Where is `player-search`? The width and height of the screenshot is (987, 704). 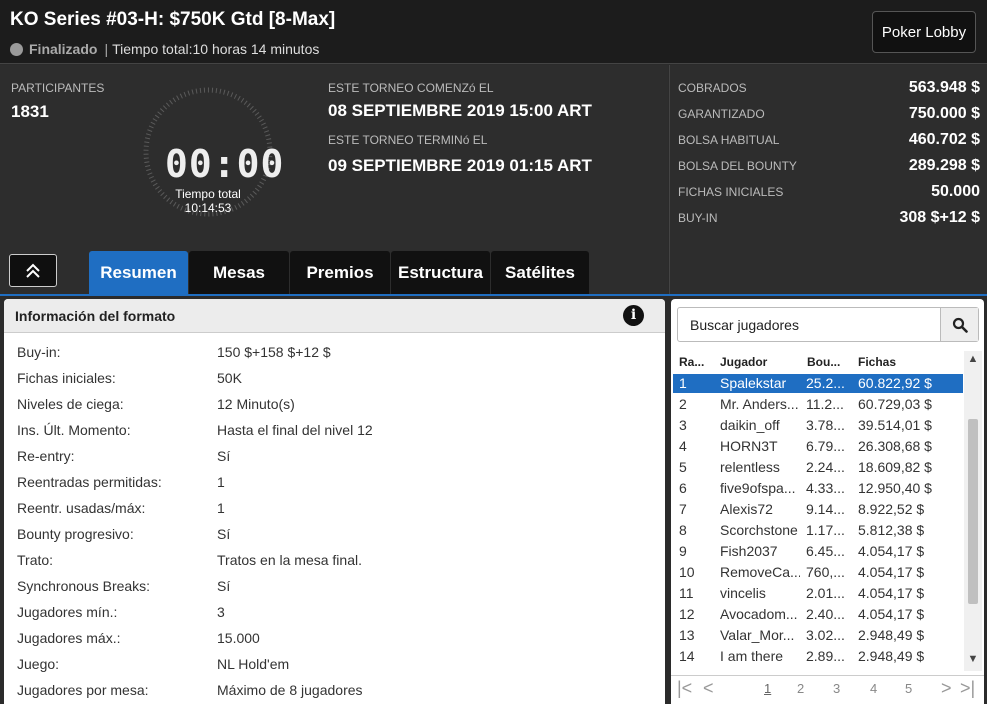
player-search is located at coordinates (828, 324).